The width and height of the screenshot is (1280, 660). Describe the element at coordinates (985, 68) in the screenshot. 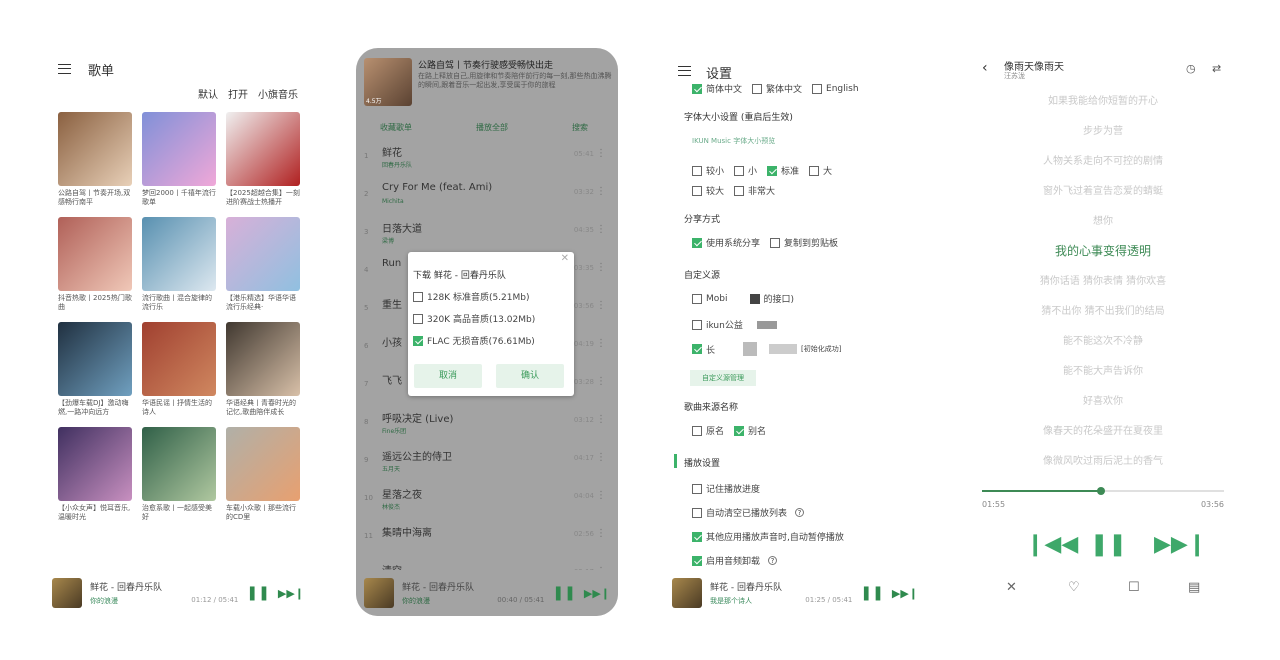

I see `back-icon: ‹` at that location.